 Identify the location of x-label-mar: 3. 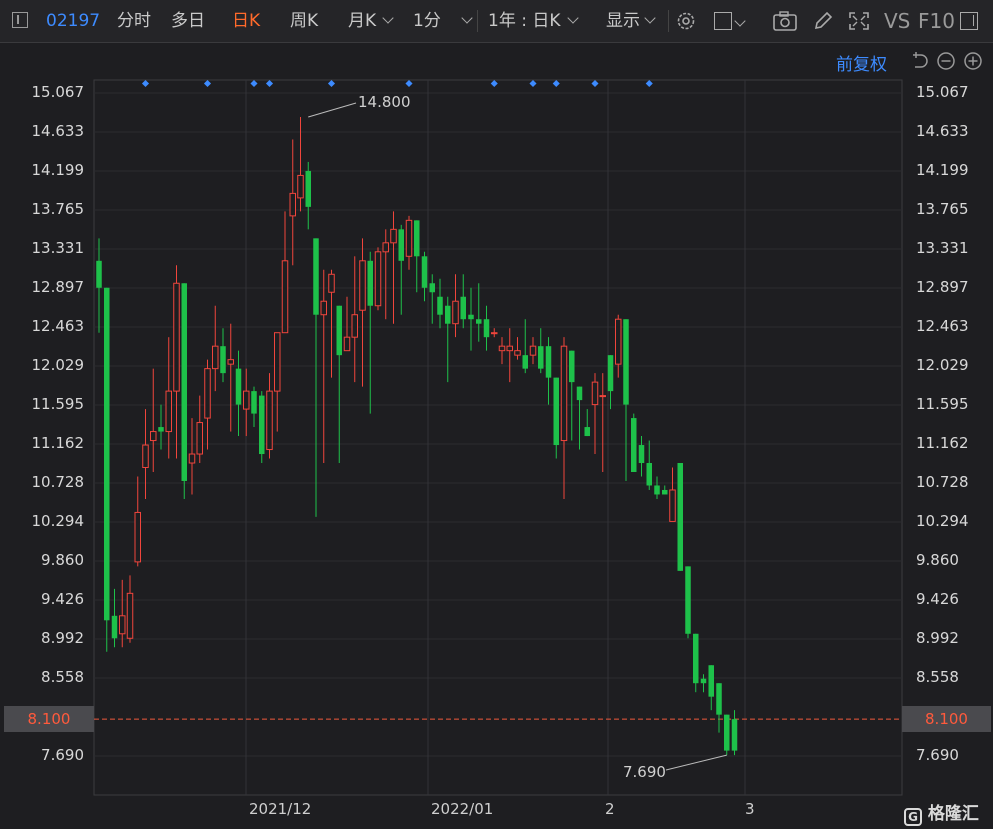
(750, 809).